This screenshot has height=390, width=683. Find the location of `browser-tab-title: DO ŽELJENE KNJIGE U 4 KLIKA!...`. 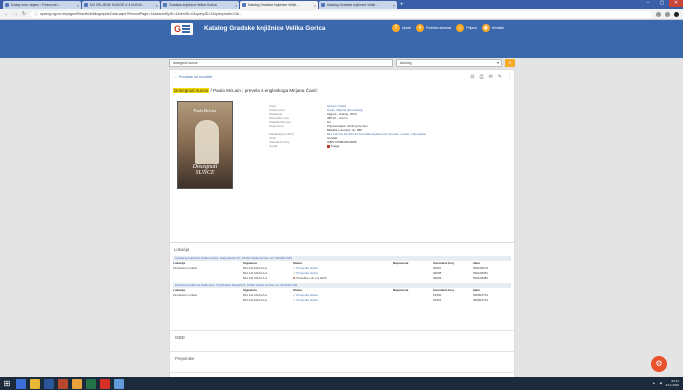

browser-tab-title: DO ŽELJENE KNJIGE U 4 KLIKA!... is located at coordinates (117, 5).